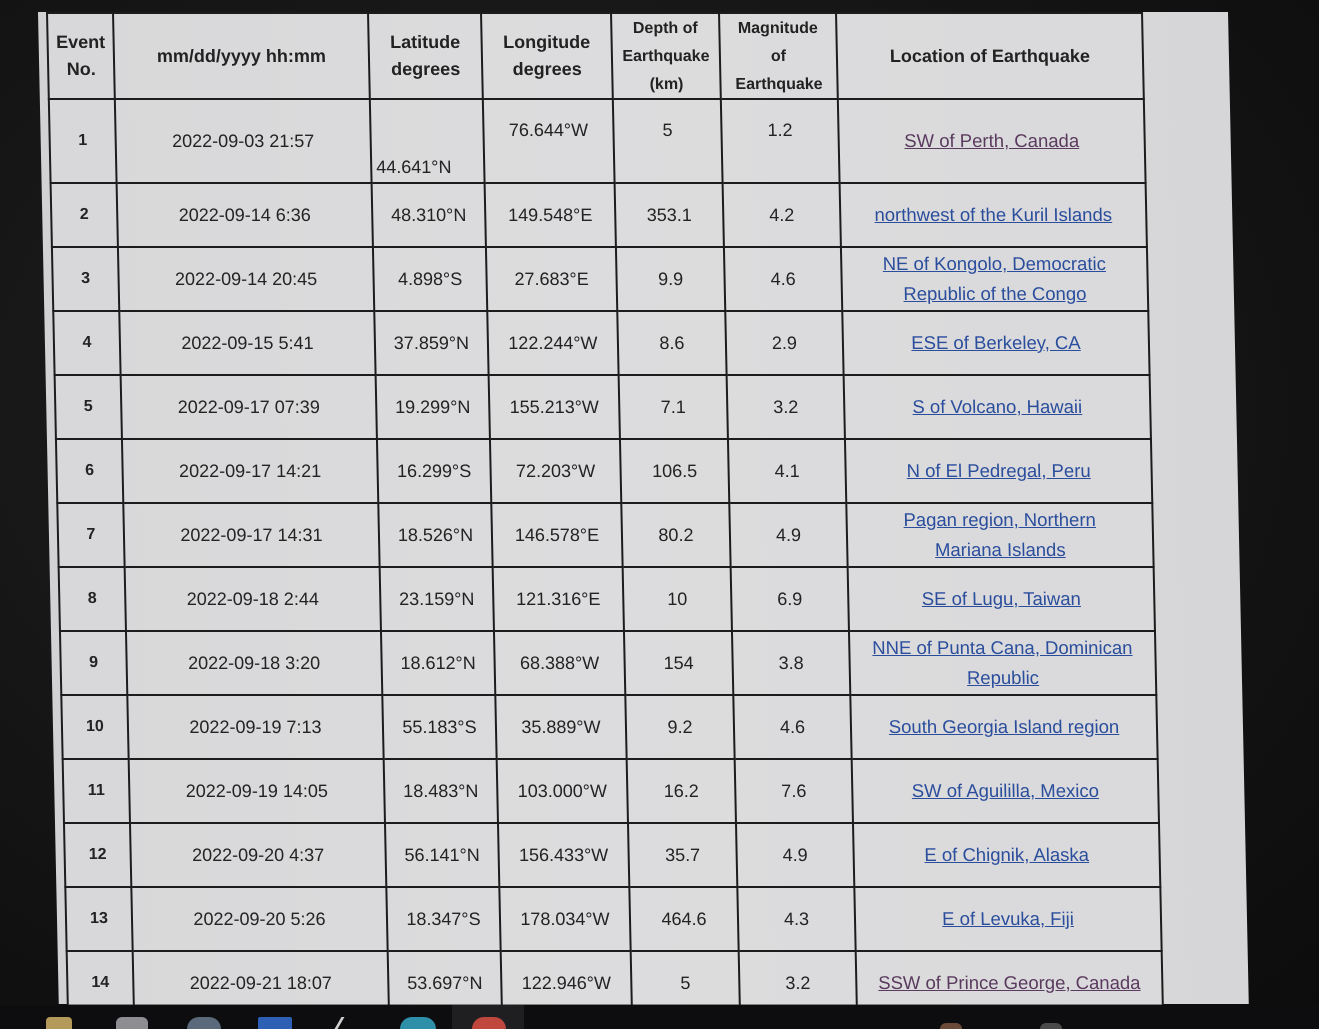 The width and height of the screenshot is (1319, 1029). I want to click on cell-datetime: 2022-09-17 07:39, so click(248, 407).